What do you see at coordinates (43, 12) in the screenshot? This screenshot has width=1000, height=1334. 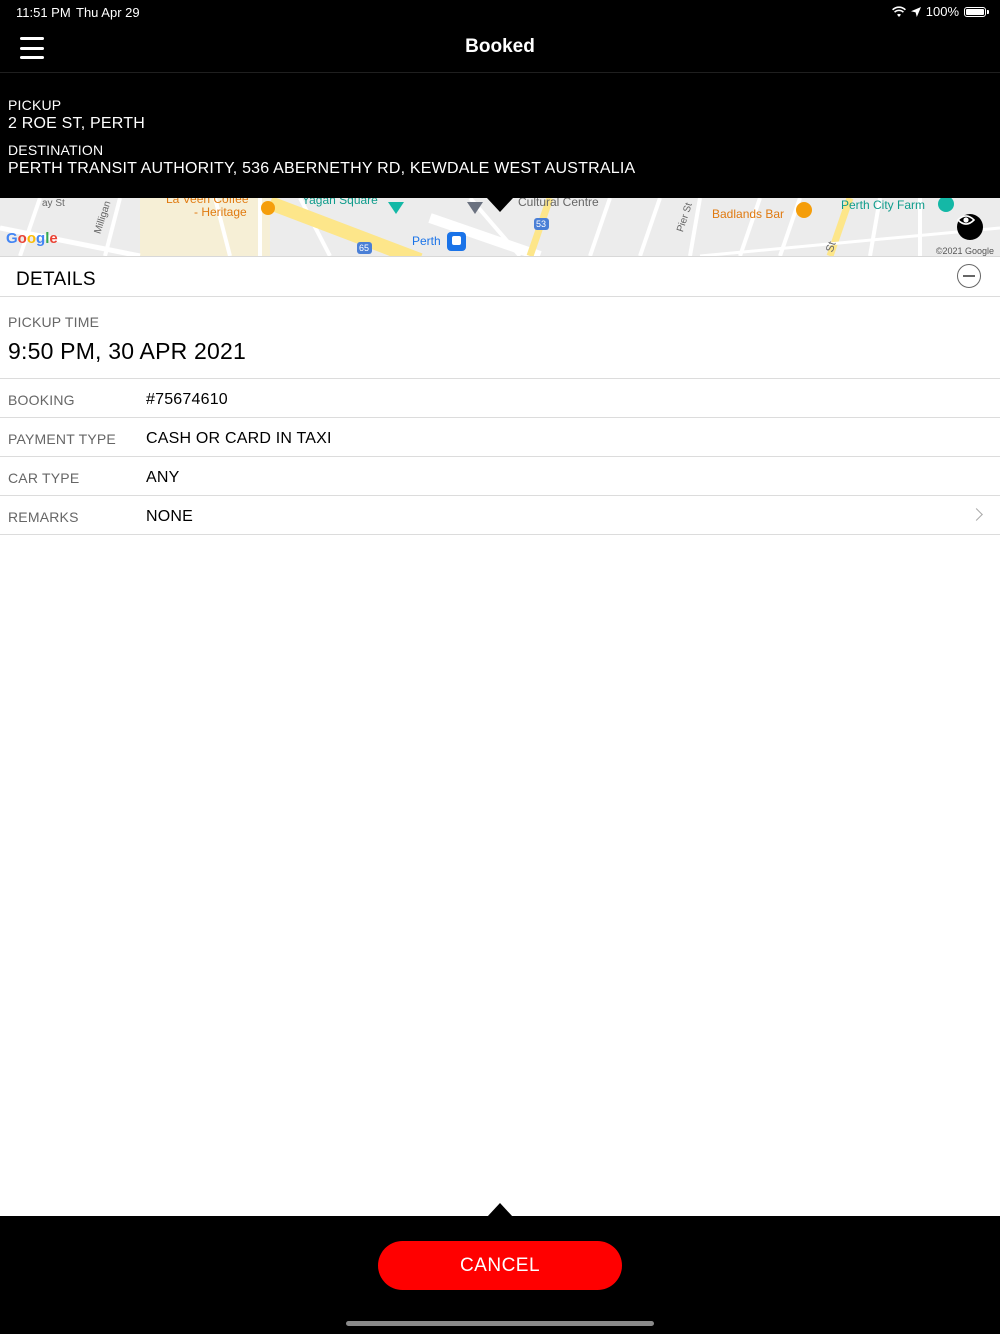 I see `status-time: 11:51 PM` at bounding box center [43, 12].